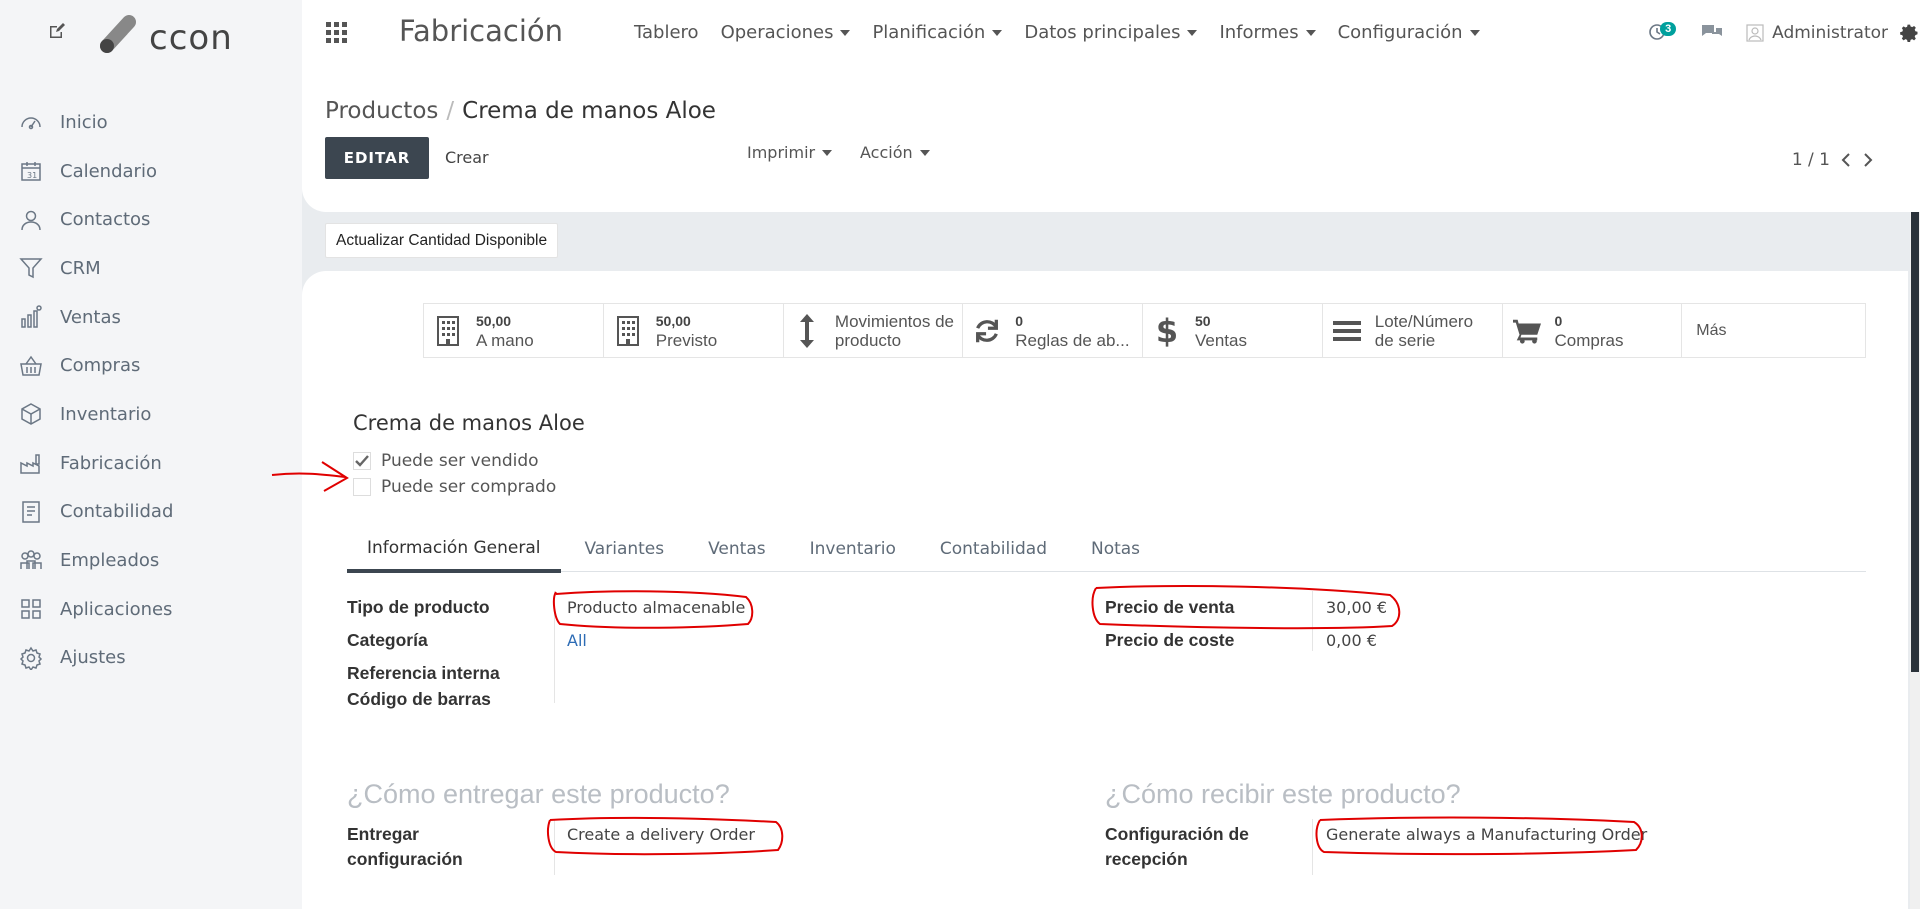 This screenshot has height=909, width=1920. I want to click on print-dropdown: Imprimir, so click(790, 152).